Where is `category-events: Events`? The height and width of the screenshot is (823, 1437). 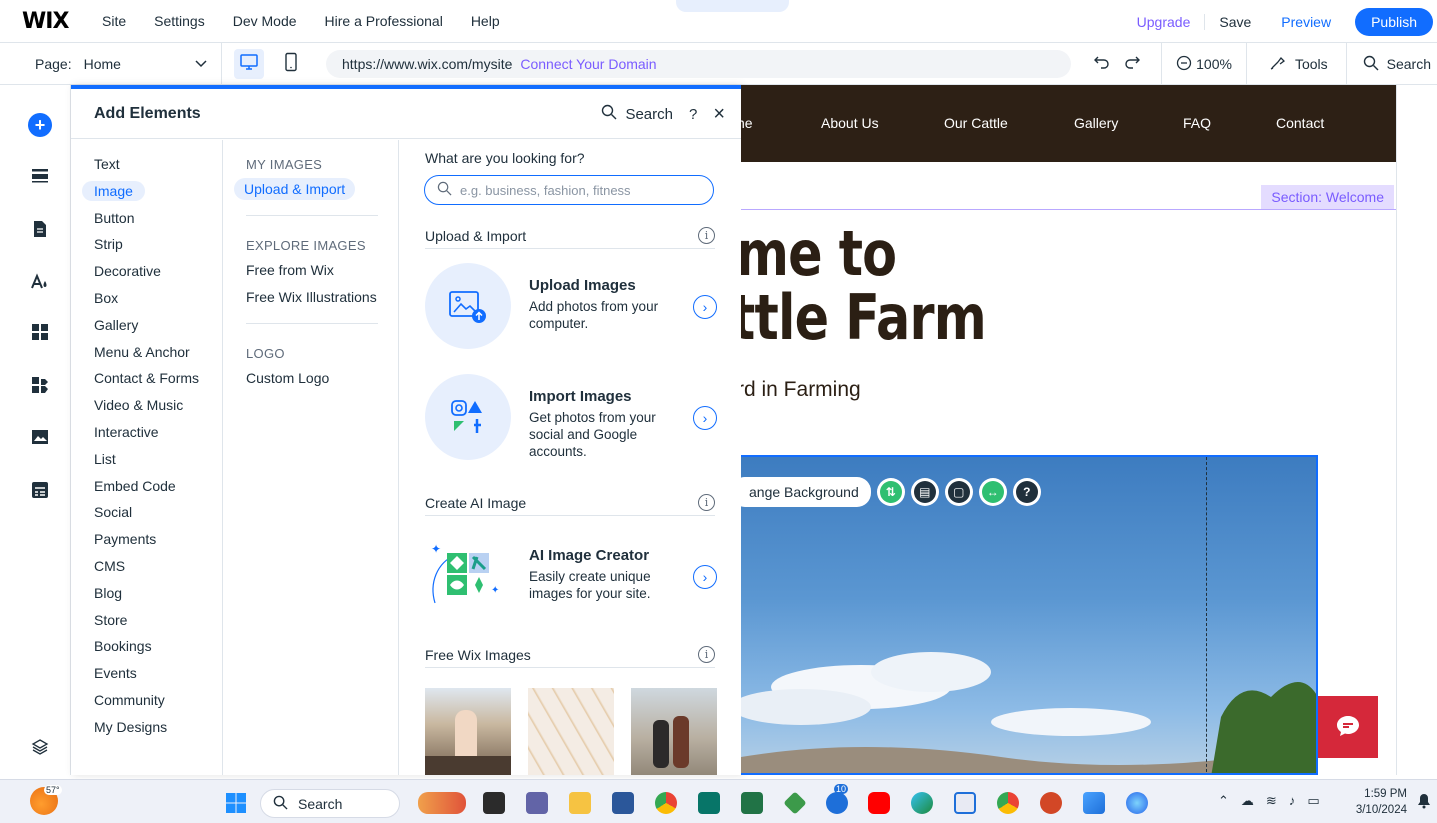 category-events: Events is located at coordinates (146, 675).